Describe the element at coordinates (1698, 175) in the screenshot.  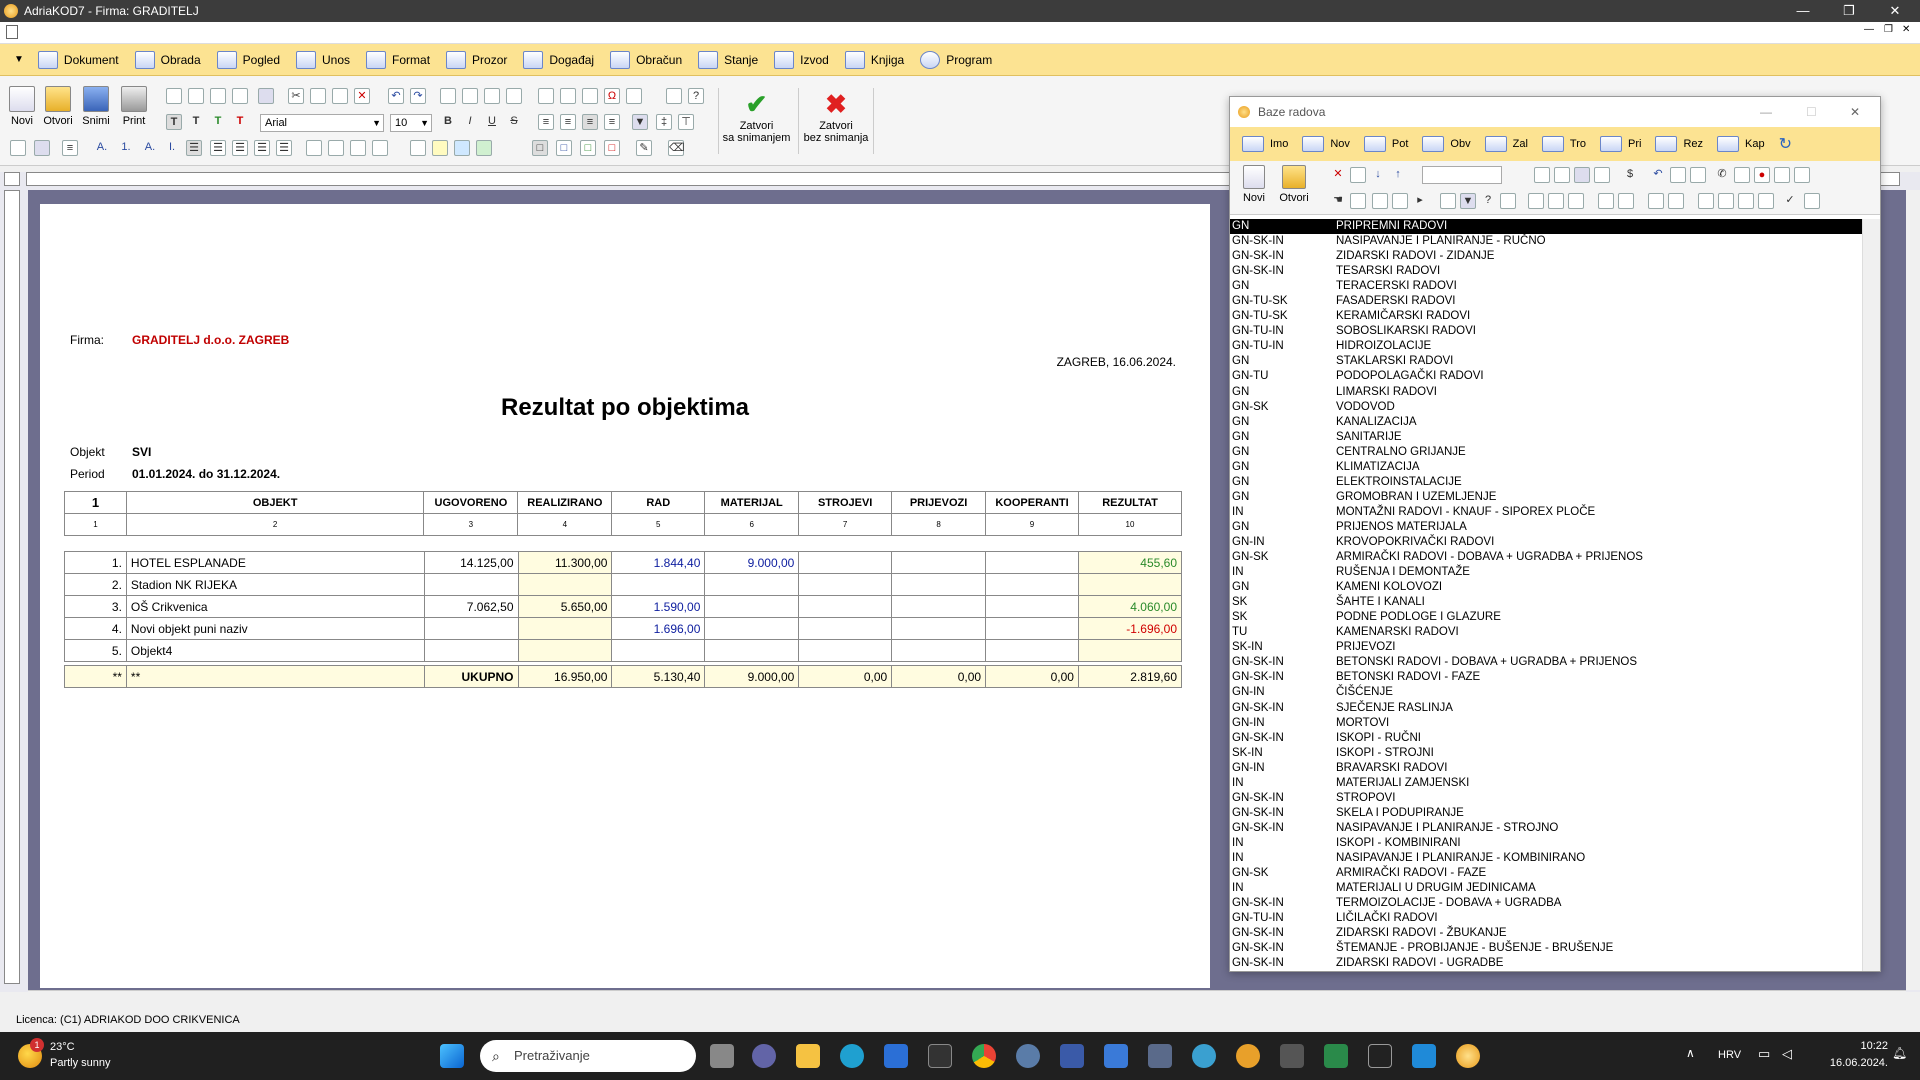
I see `calendar-icon` at that location.